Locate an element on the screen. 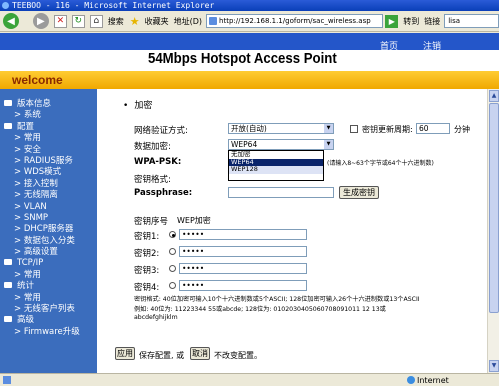 This screenshot has width=499, height=386. links-label: 链接 is located at coordinates (432, 21).